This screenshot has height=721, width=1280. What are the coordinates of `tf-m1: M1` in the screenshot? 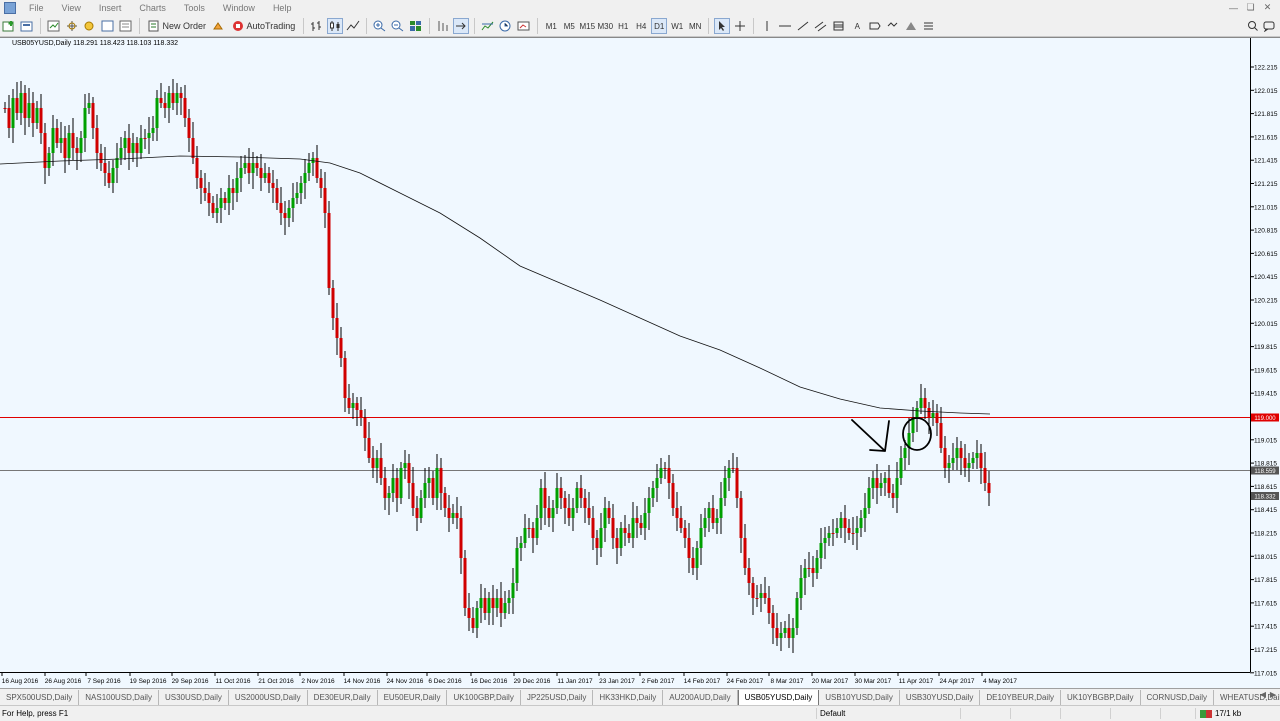 It's located at (551, 26).